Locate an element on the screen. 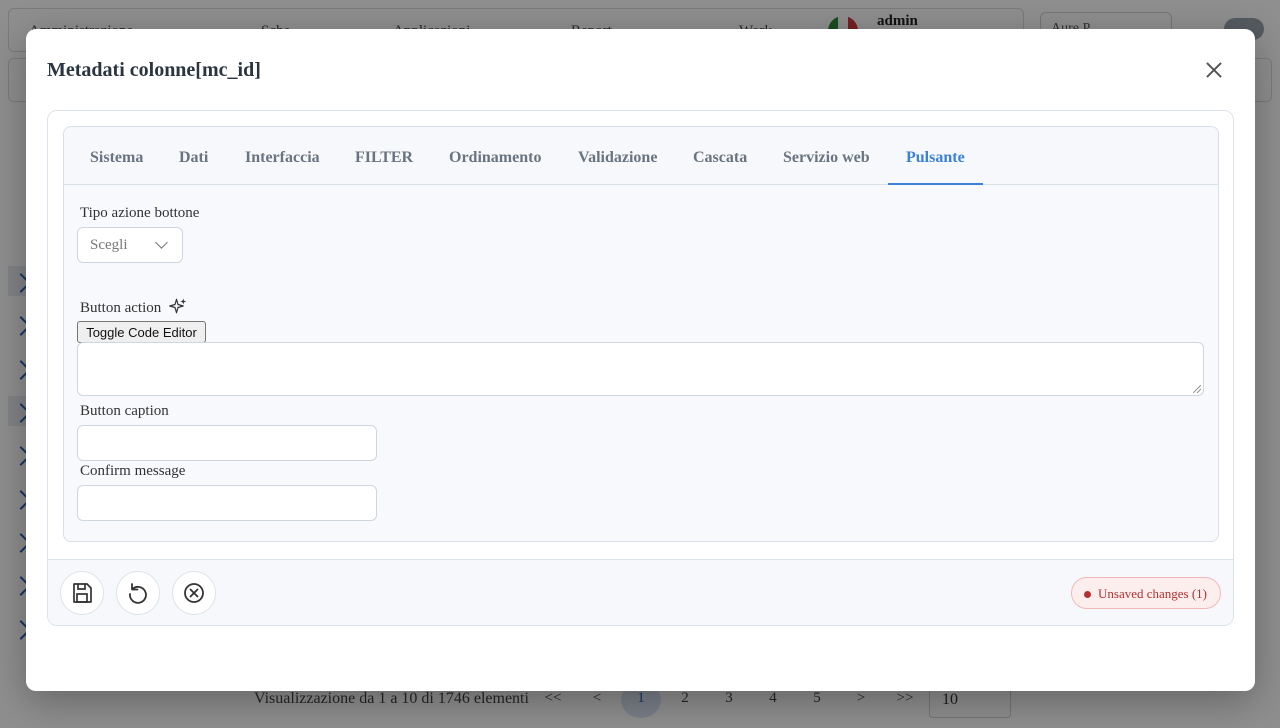  save-icon is located at coordinates (82, 593).